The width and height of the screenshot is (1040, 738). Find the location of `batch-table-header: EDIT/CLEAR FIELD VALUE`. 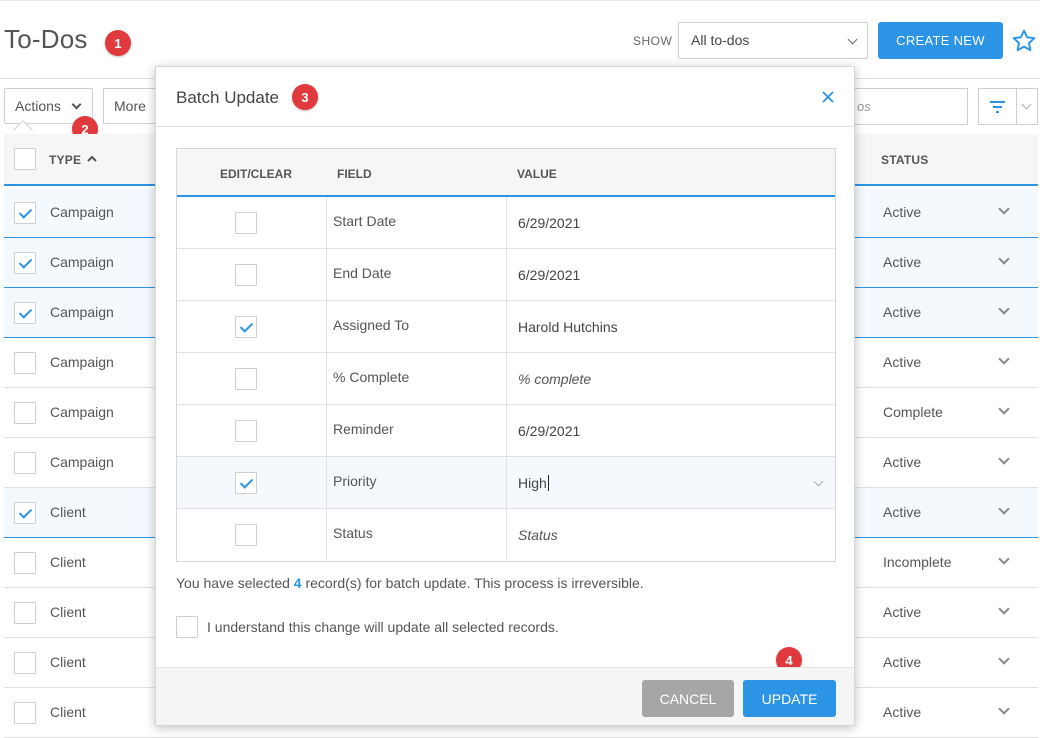

batch-table-header: EDIT/CLEAR FIELD VALUE is located at coordinates (506, 173).